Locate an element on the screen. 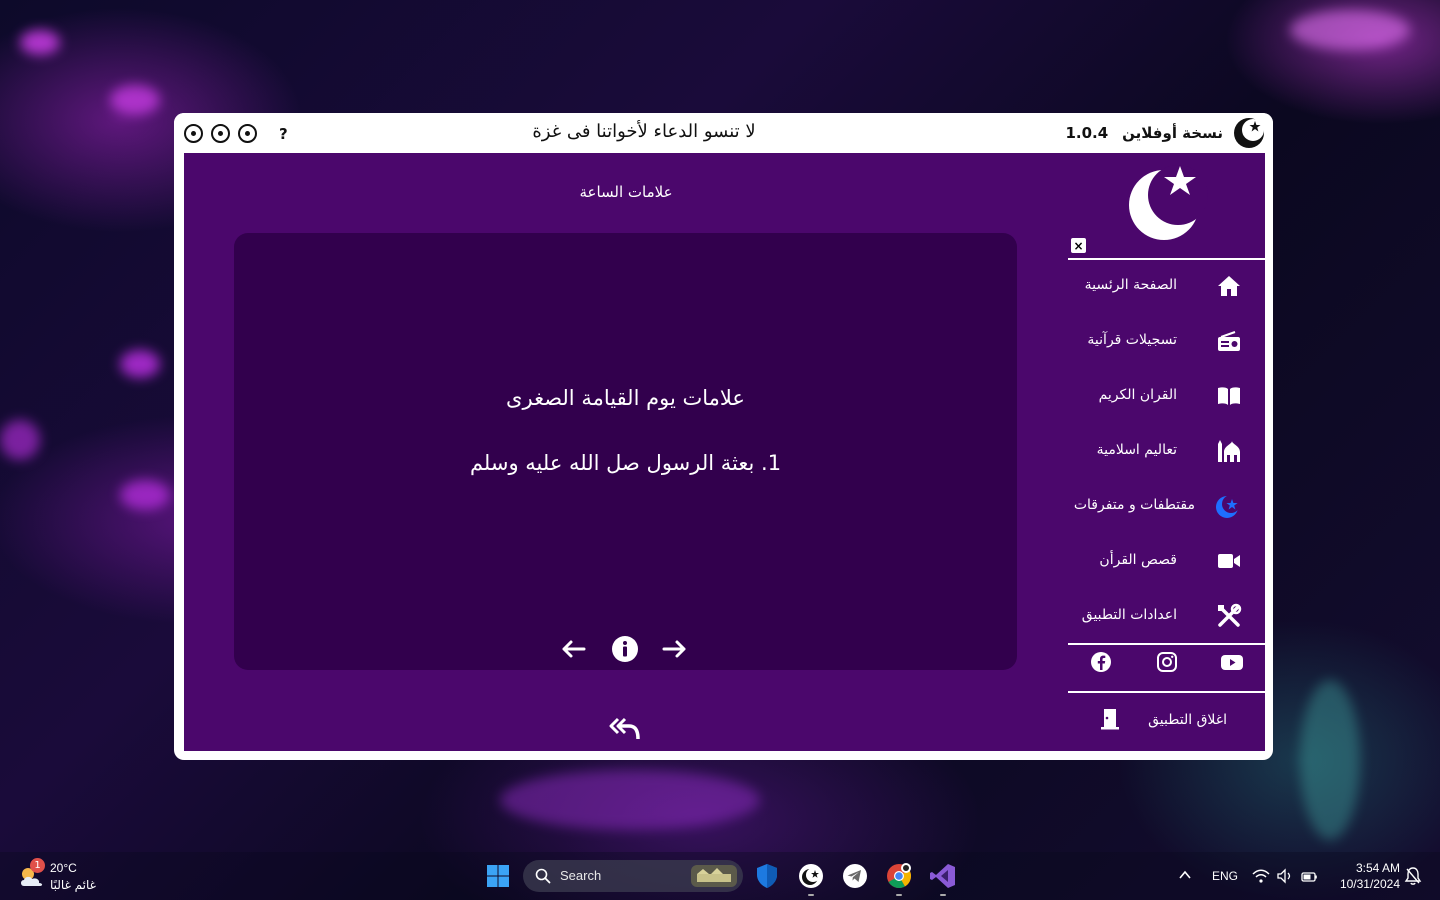 The height and width of the screenshot is (900, 1440). card-heading: علامات يوم القيامة الصغرى is located at coordinates (625, 398).